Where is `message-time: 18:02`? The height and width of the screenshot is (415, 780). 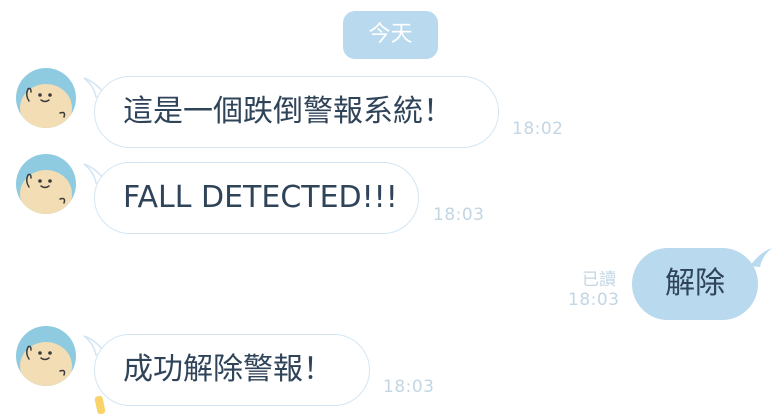
message-time: 18:02 is located at coordinates (538, 129).